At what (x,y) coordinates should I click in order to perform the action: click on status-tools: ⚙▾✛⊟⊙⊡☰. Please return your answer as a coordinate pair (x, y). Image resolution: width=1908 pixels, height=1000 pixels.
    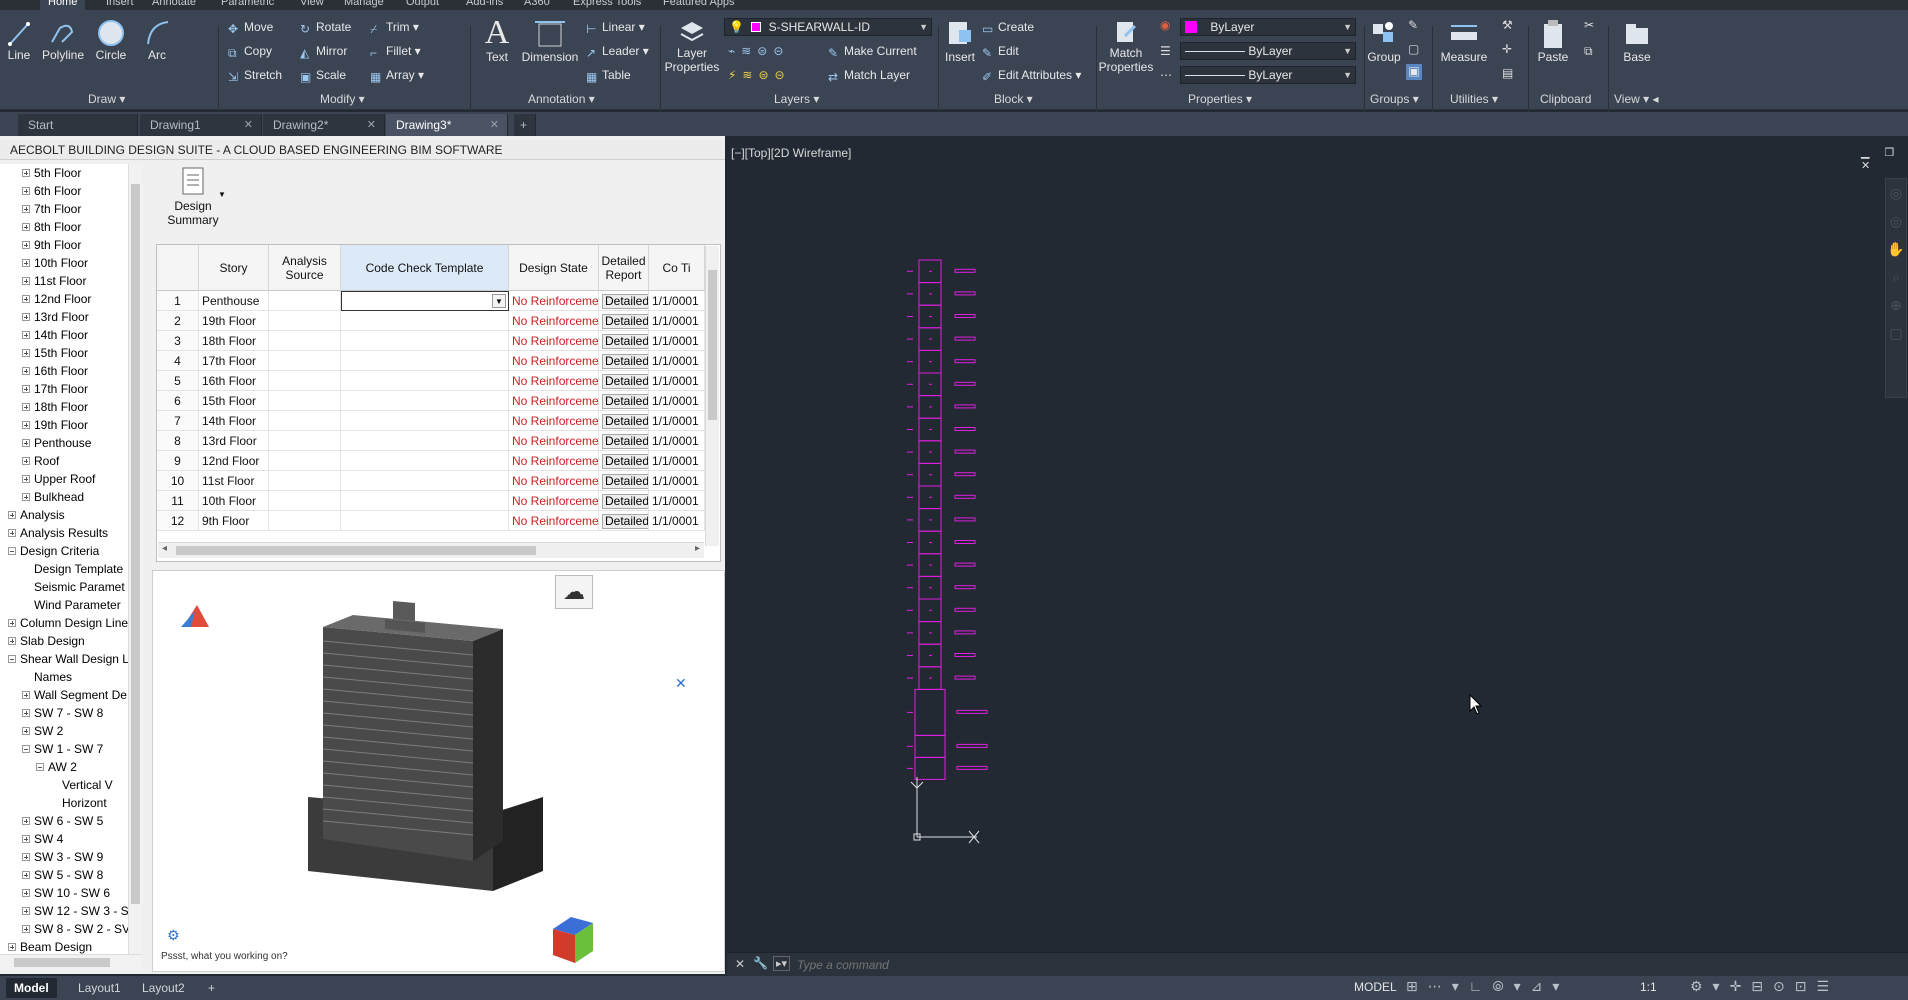
    Looking at the image, I should click on (1764, 986).